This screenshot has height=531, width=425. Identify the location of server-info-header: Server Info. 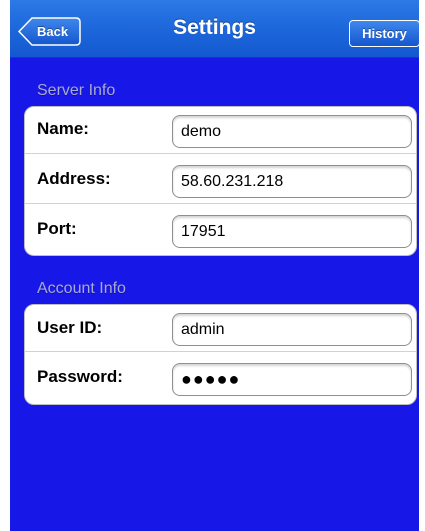
(76, 90).